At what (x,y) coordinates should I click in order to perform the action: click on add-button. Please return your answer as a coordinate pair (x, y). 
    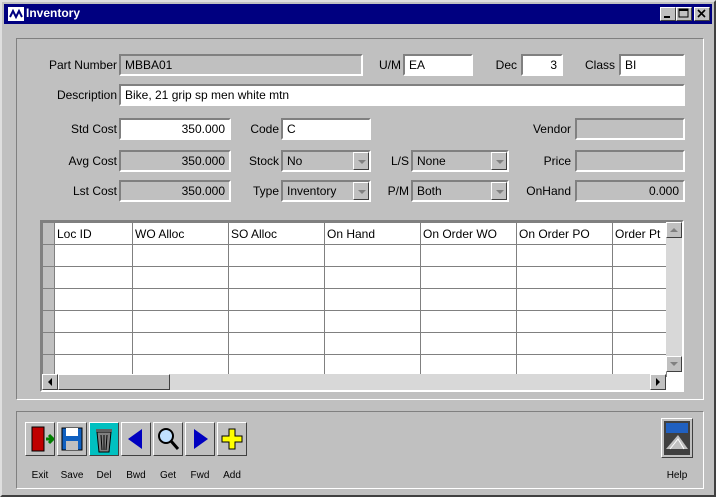
    Looking at the image, I should click on (232, 439).